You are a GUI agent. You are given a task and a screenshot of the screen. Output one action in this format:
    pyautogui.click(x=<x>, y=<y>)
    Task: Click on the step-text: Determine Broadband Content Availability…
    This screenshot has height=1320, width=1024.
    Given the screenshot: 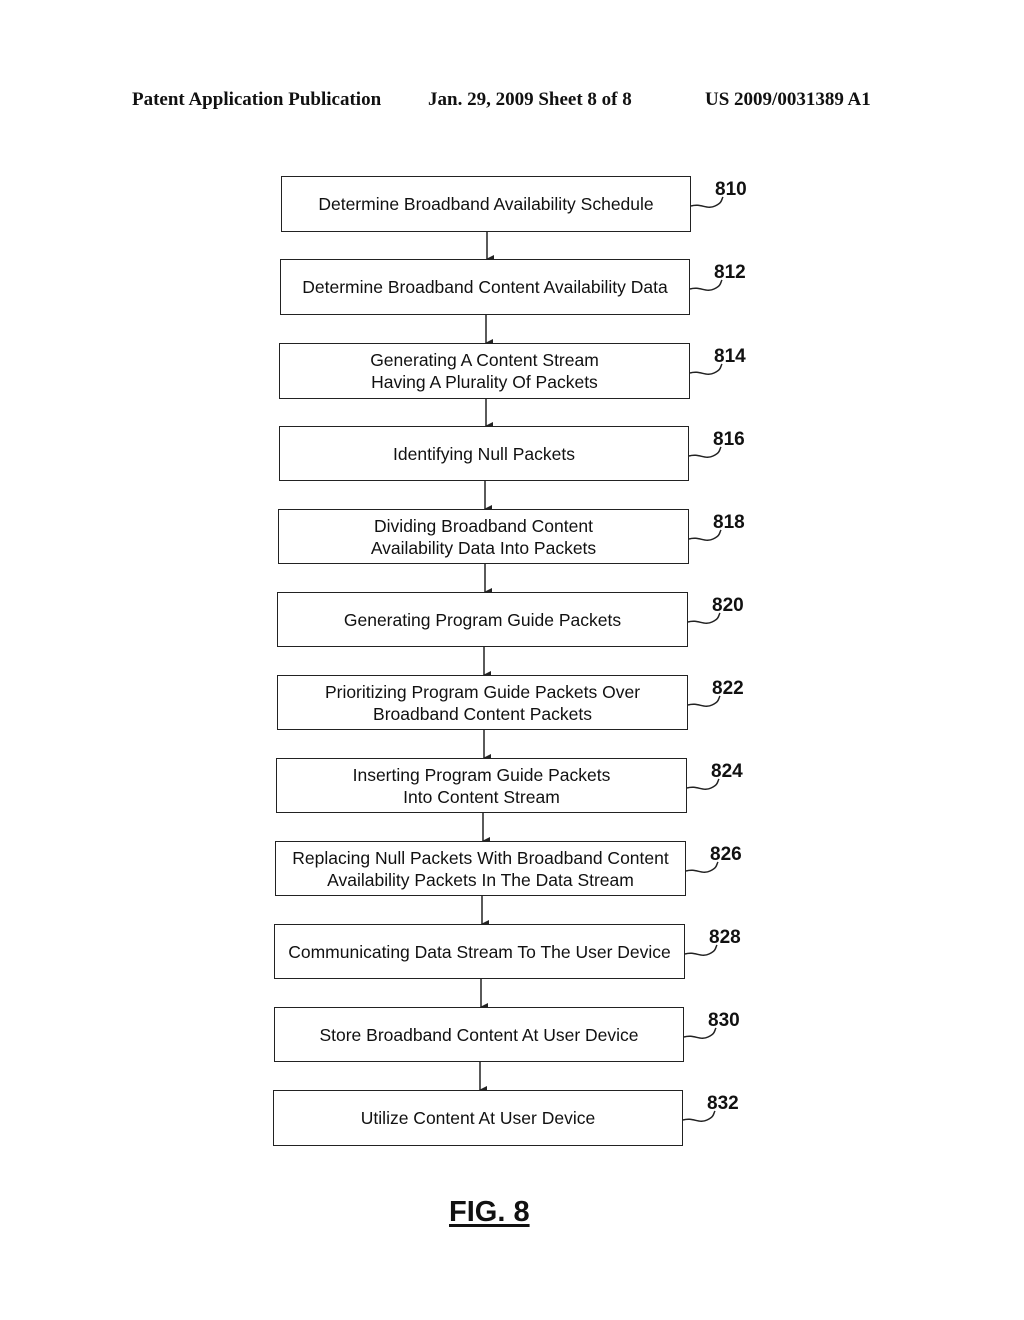 What is the action you would take?
    pyautogui.click(x=485, y=287)
    